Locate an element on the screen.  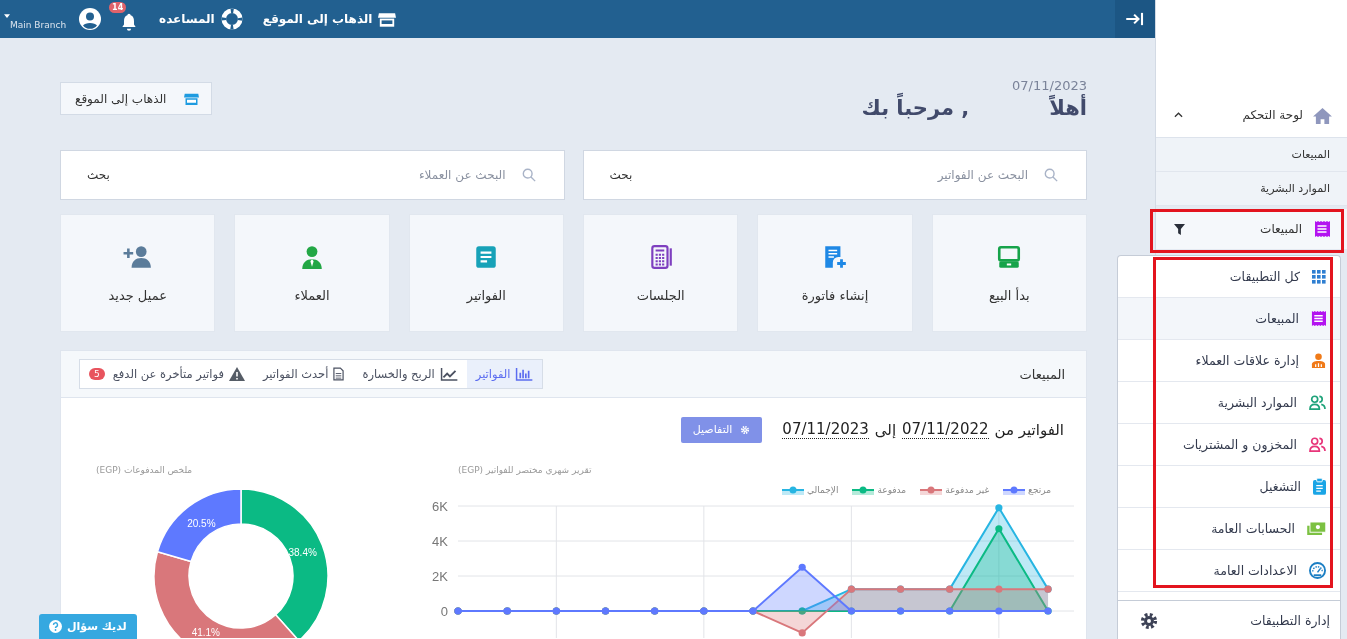
chart-title: (EGP) ملخص المدفوعات is located at coordinates (144, 470).